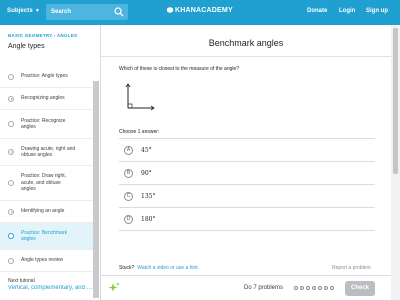 This screenshot has height=300, width=400. I want to click on khan-academy-logo: KHANACADEMY, so click(200, 10).